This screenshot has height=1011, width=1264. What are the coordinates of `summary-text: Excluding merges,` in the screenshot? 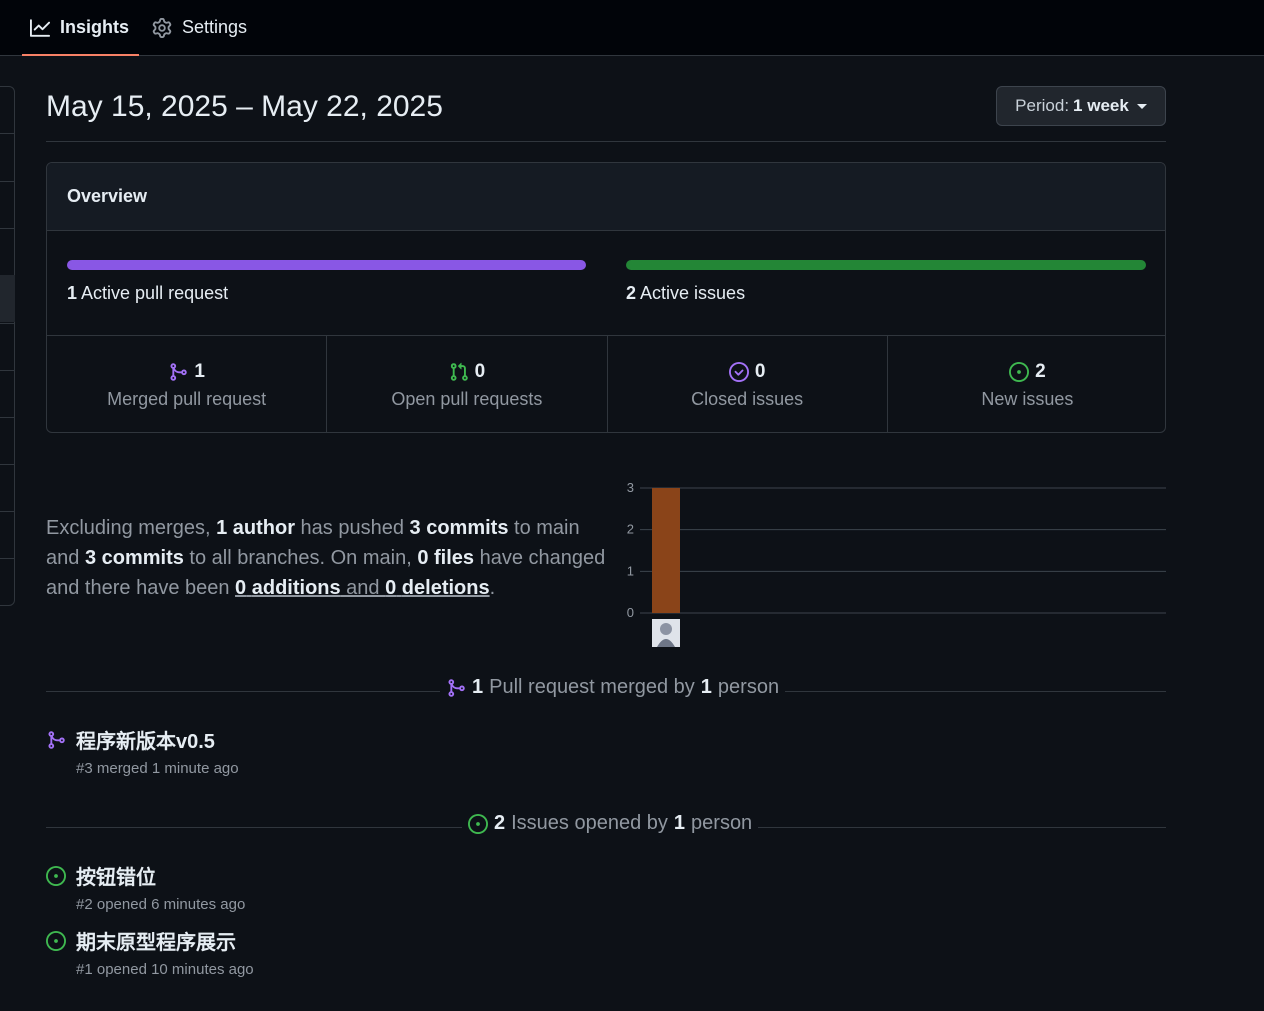 It's located at (131, 528).